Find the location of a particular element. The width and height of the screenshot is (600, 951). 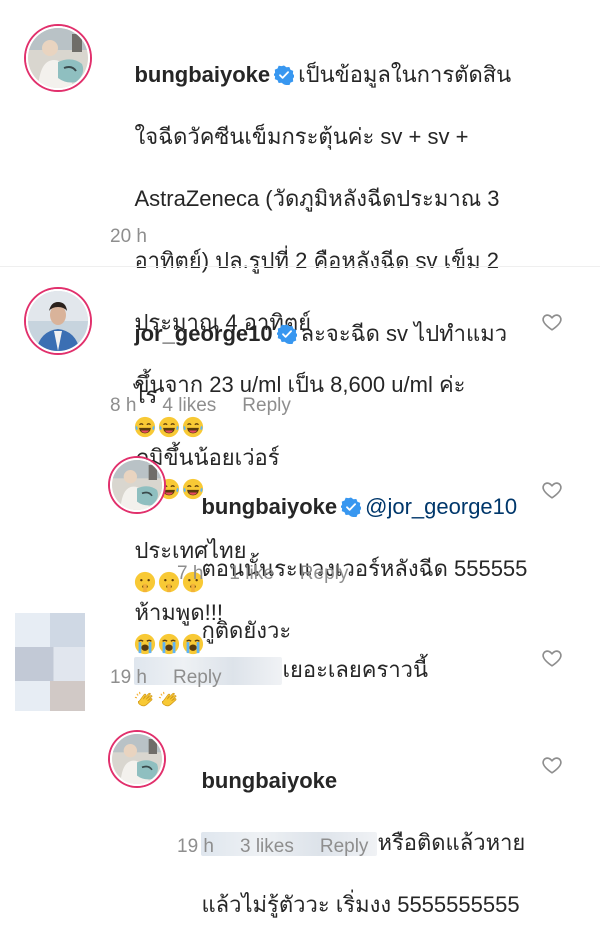

comment-text-line: หรือติดแล้วหาย is located at coordinates (451, 842).